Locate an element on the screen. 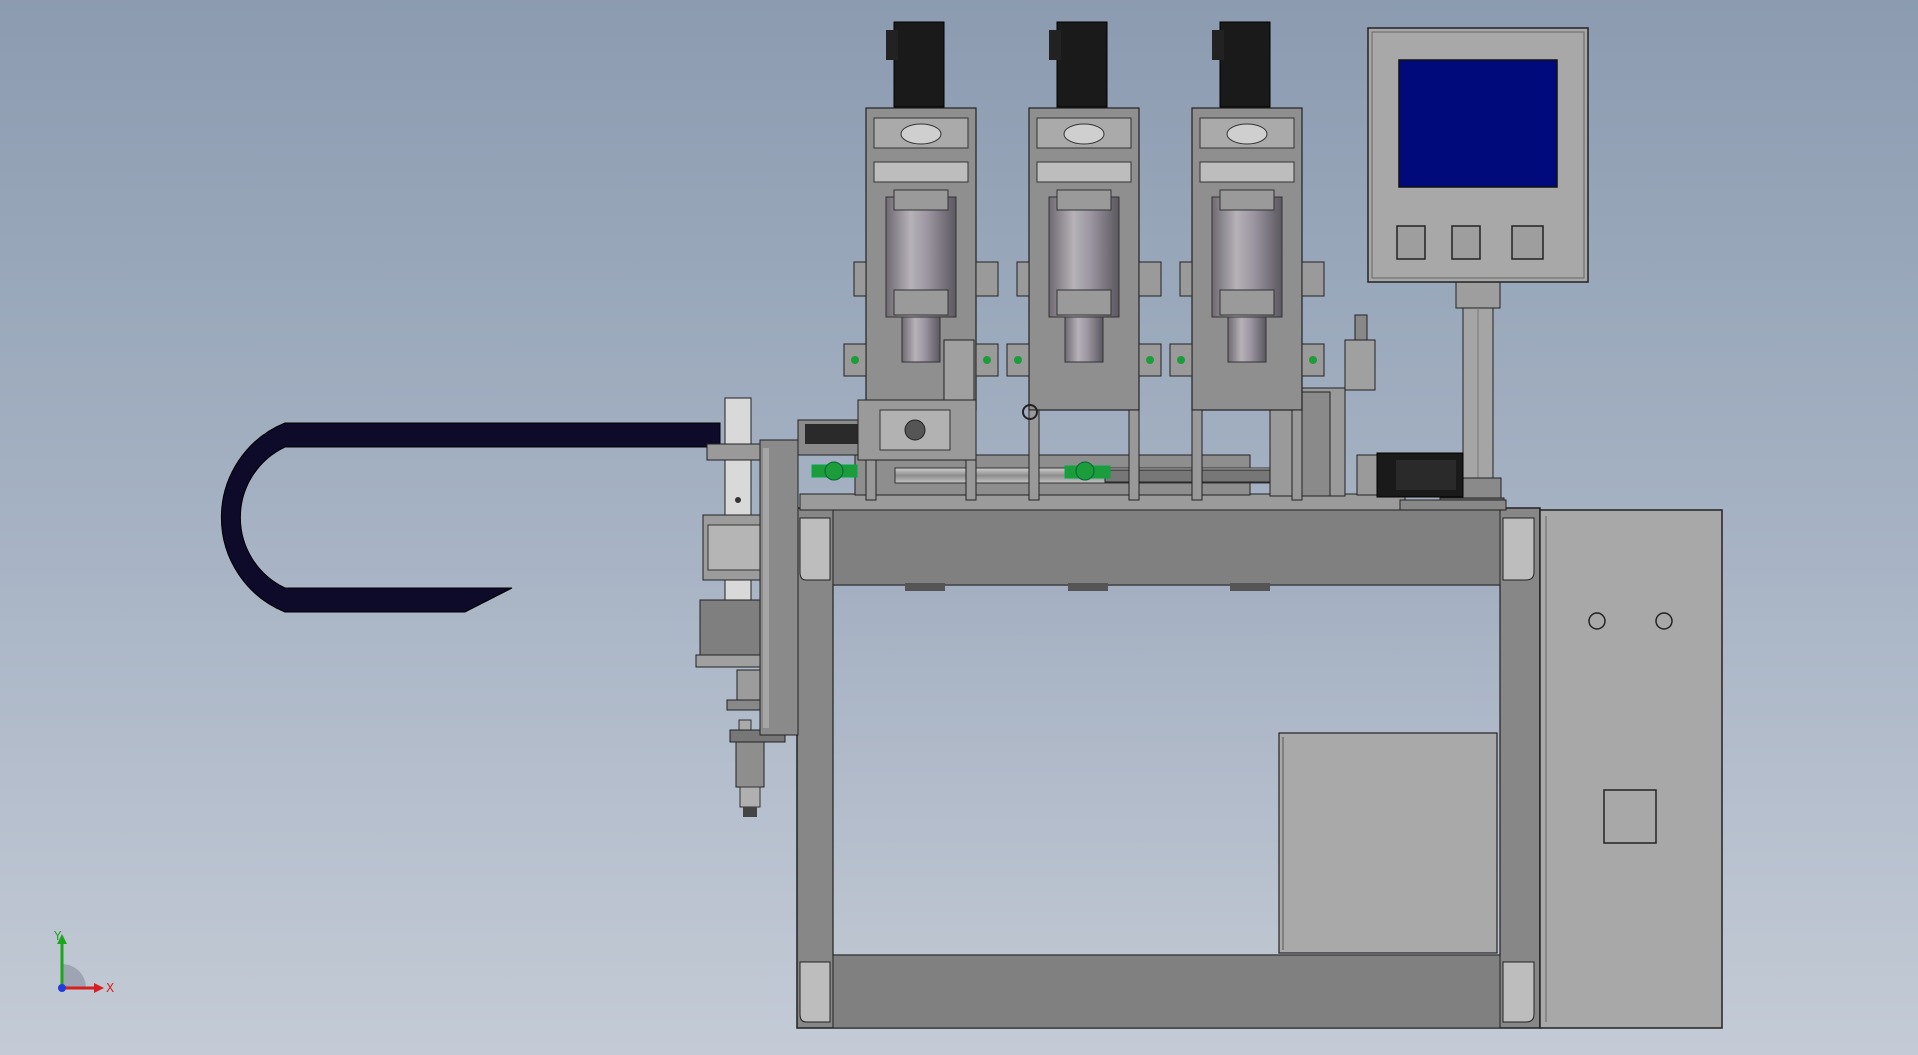 This screenshot has height=1055, width=1918. cable-drag-chain is located at coordinates (470, 517).